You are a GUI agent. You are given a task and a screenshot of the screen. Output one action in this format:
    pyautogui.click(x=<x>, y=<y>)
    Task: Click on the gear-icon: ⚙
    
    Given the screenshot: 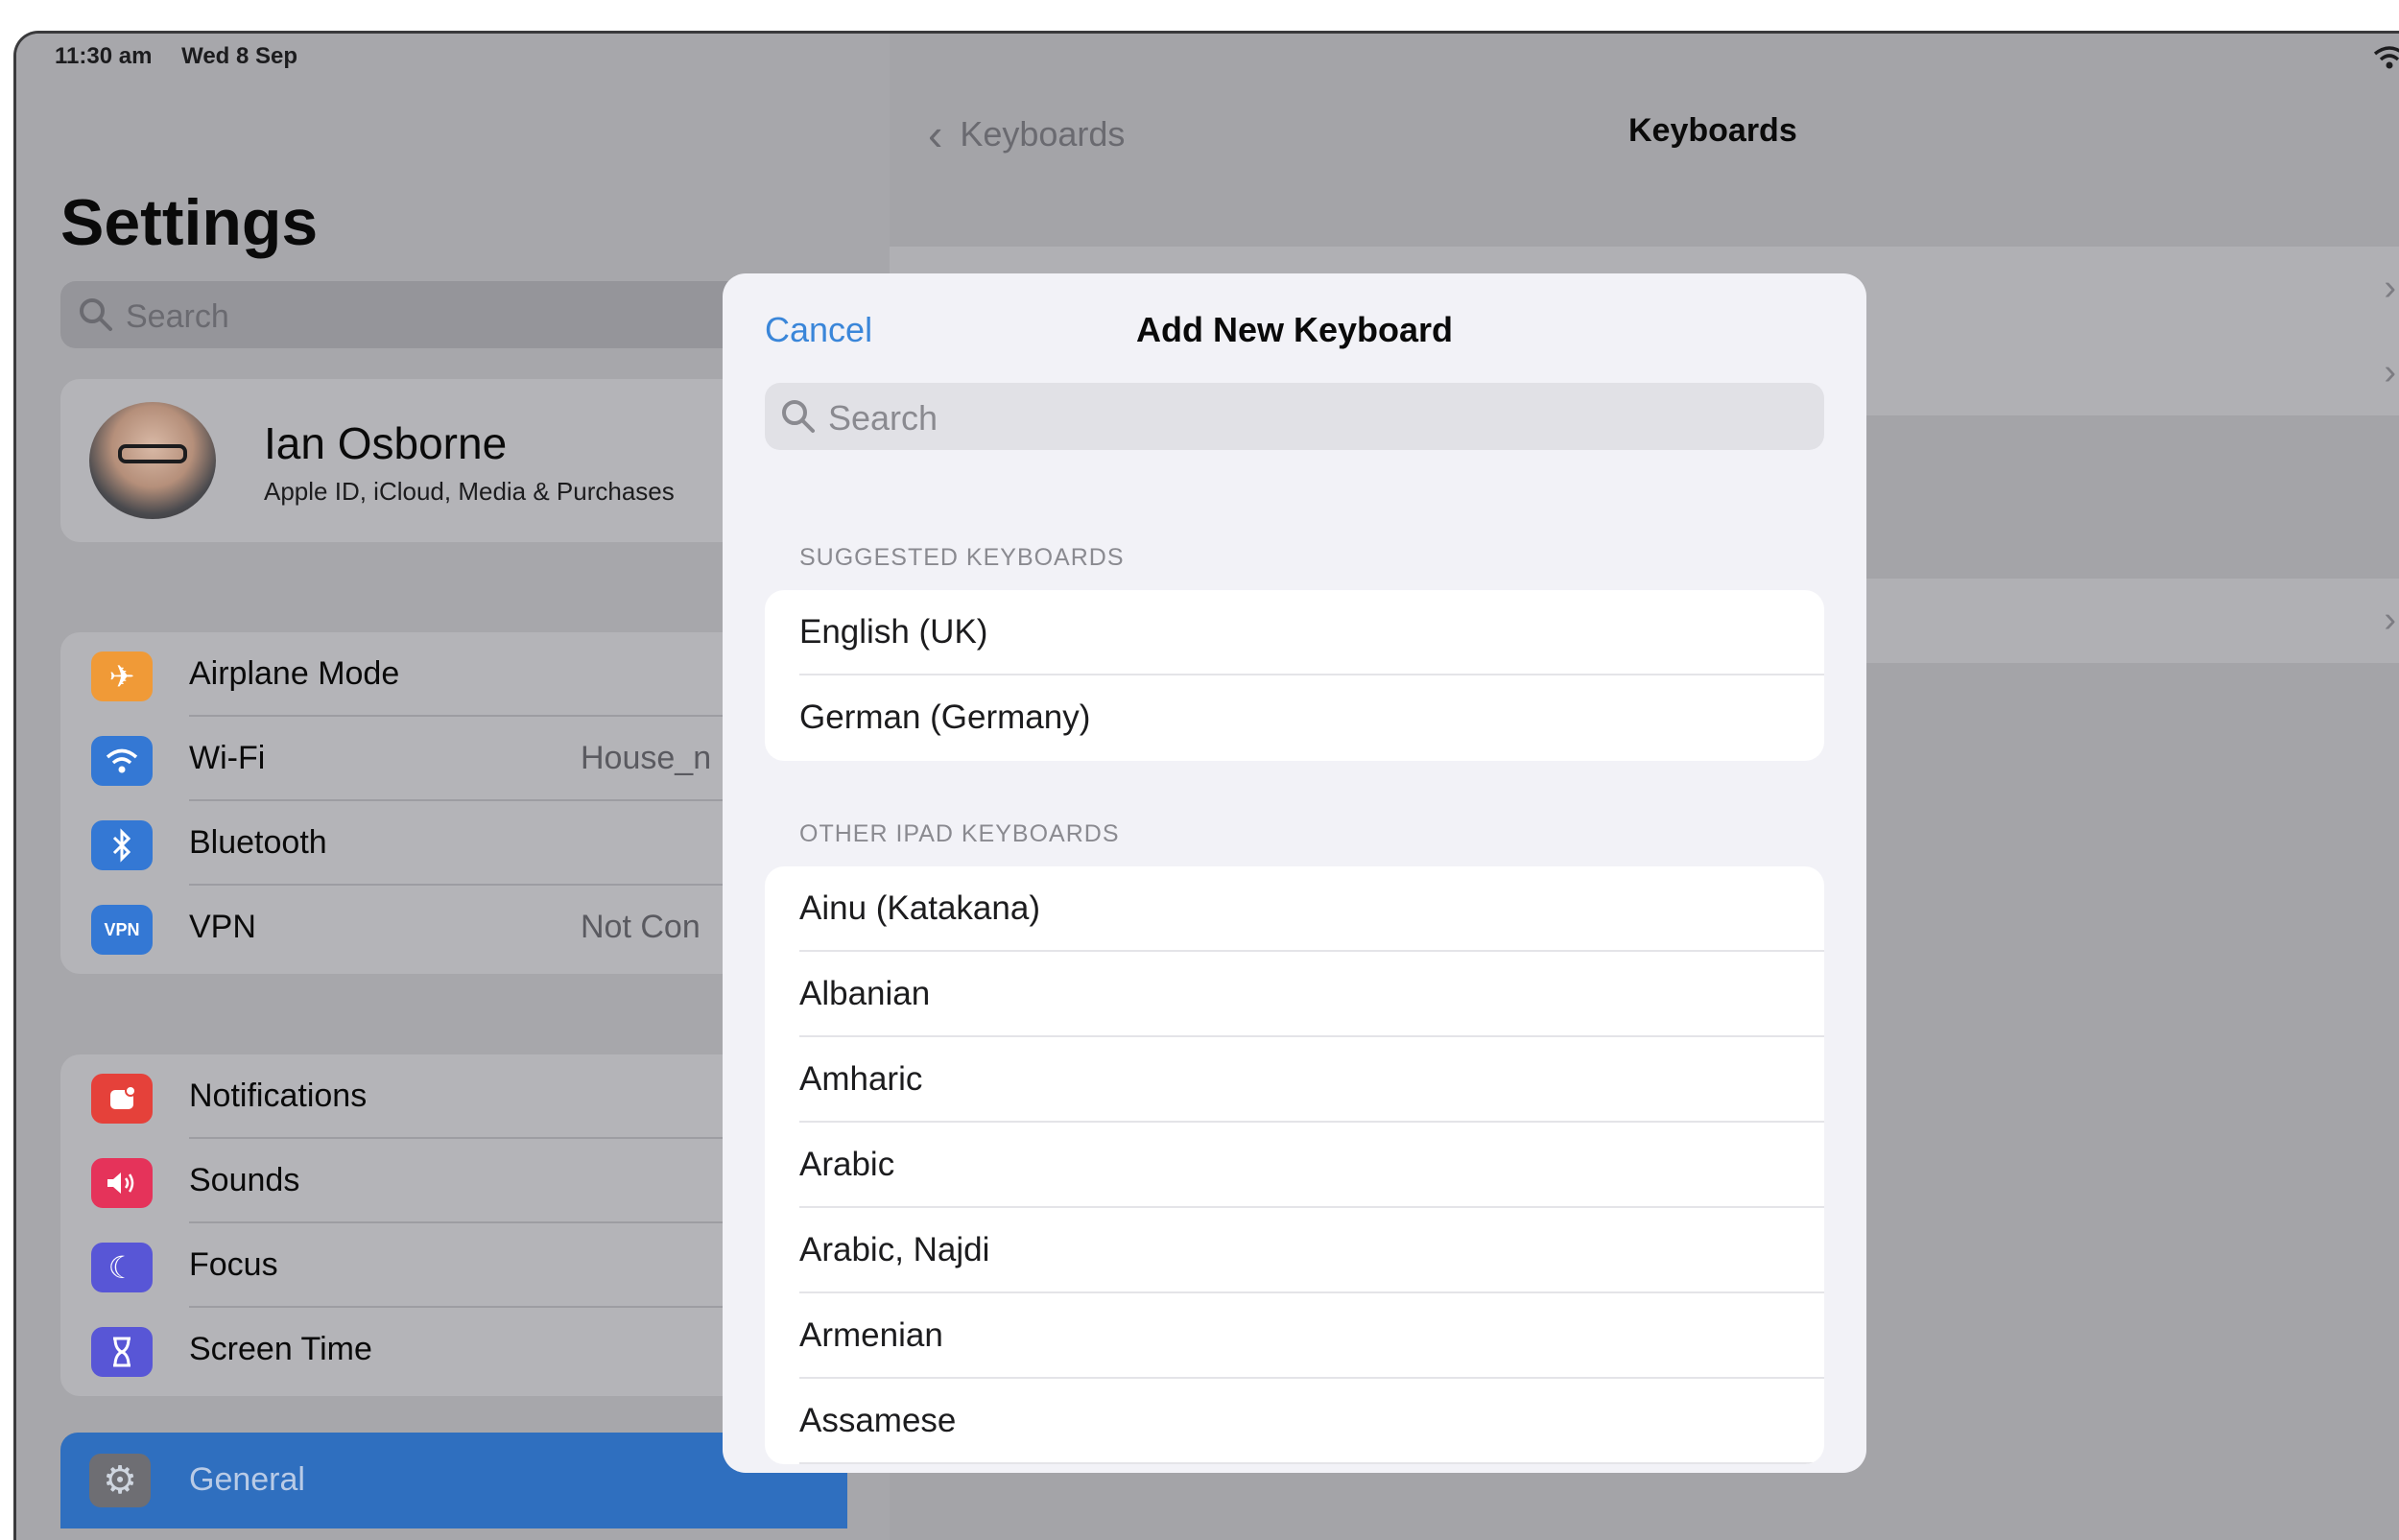 What is the action you would take?
    pyautogui.click(x=120, y=1480)
    